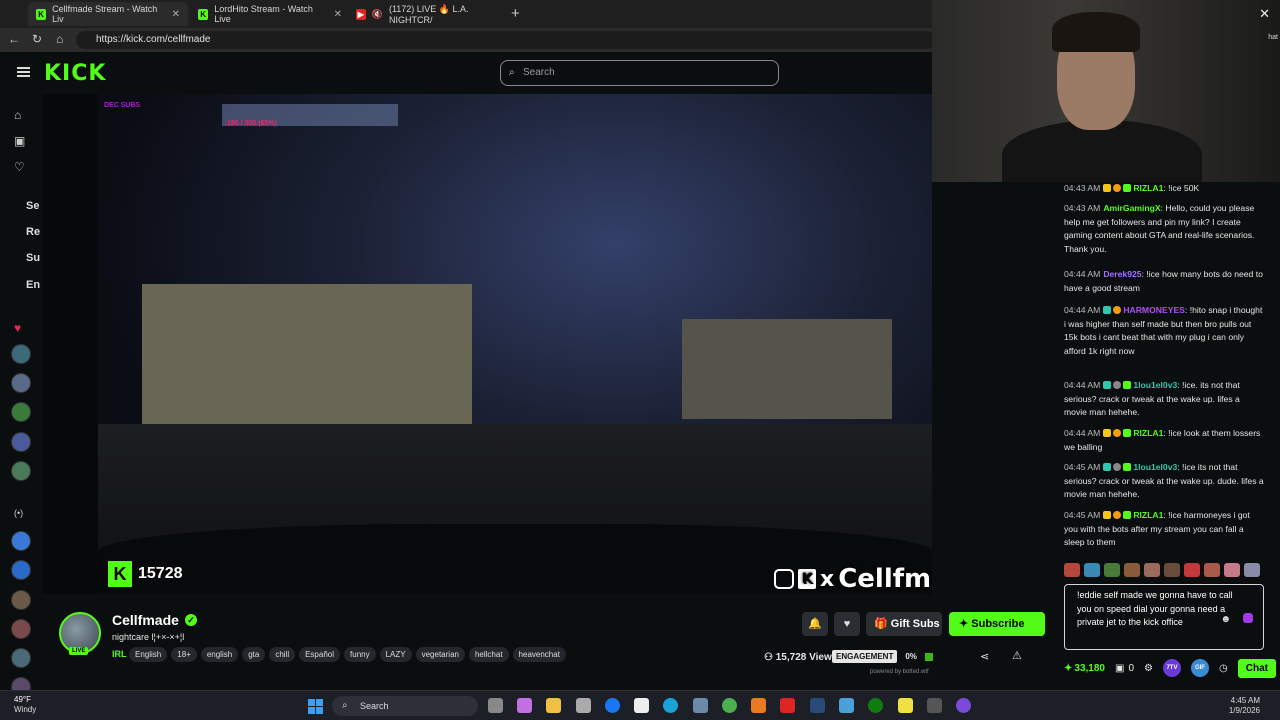 This screenshot has height=720, width=1280. What do you see at coordinates (539, 654) in the screenshot?
I see `tag: heavenchat` at bounding box center [539, 654].